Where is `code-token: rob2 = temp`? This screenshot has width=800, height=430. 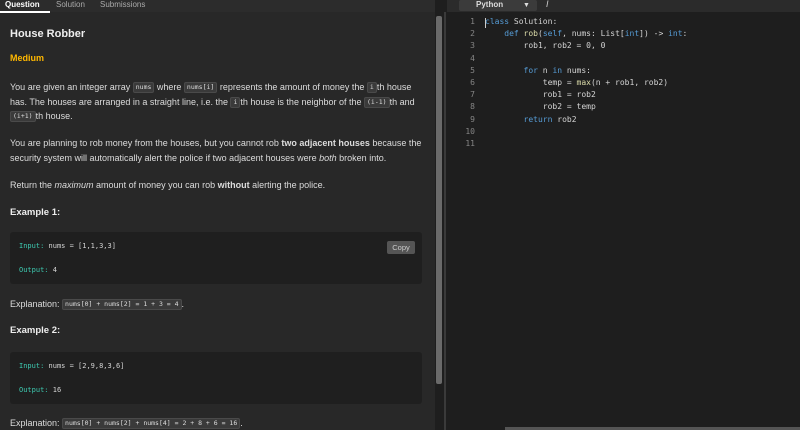
code-token: rob2 = temp is located at coordinates (540, 107).